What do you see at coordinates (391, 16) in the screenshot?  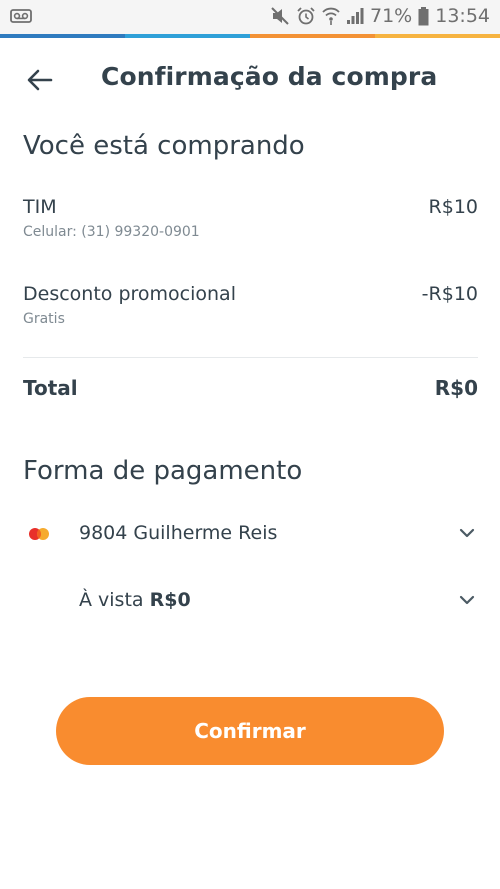 I see `battery-percentage: 71%` at bounding box center [391, 16].